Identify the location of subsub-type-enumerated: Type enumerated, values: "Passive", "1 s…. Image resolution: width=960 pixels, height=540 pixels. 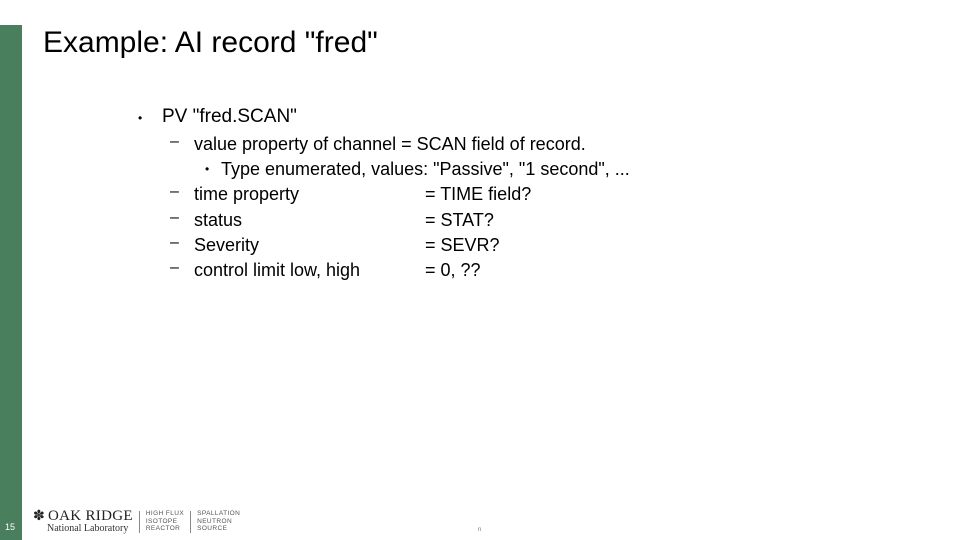
(425, 169).